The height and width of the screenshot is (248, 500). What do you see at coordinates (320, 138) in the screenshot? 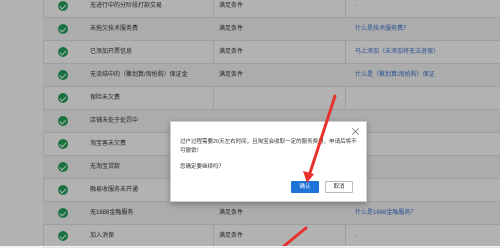
I see `arrow-up-icon` at bounding box center [320, 138].